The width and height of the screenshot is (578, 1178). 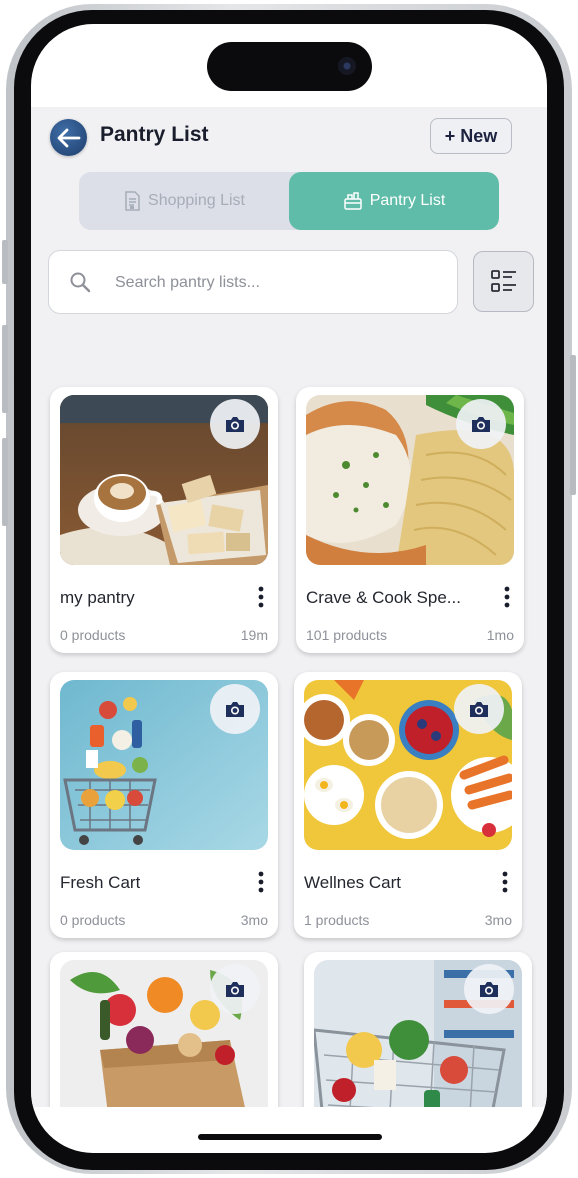 I want to click on volume-down-button, so click(x=5, y=482).